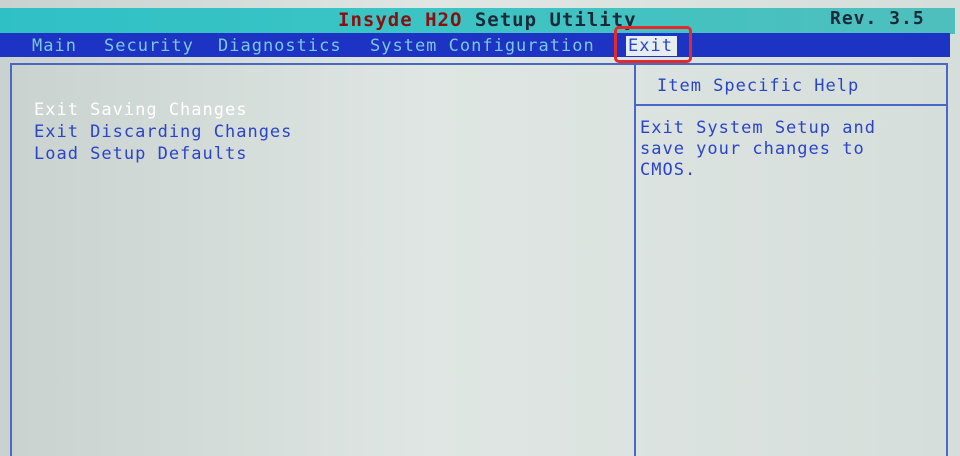 The height and width of the screenshot is (456, 960). What do you see at coordinates (758, 86) in the screenshot?
I see `help-panel-title: Item Specific Help` at bounding box center [758, 86].